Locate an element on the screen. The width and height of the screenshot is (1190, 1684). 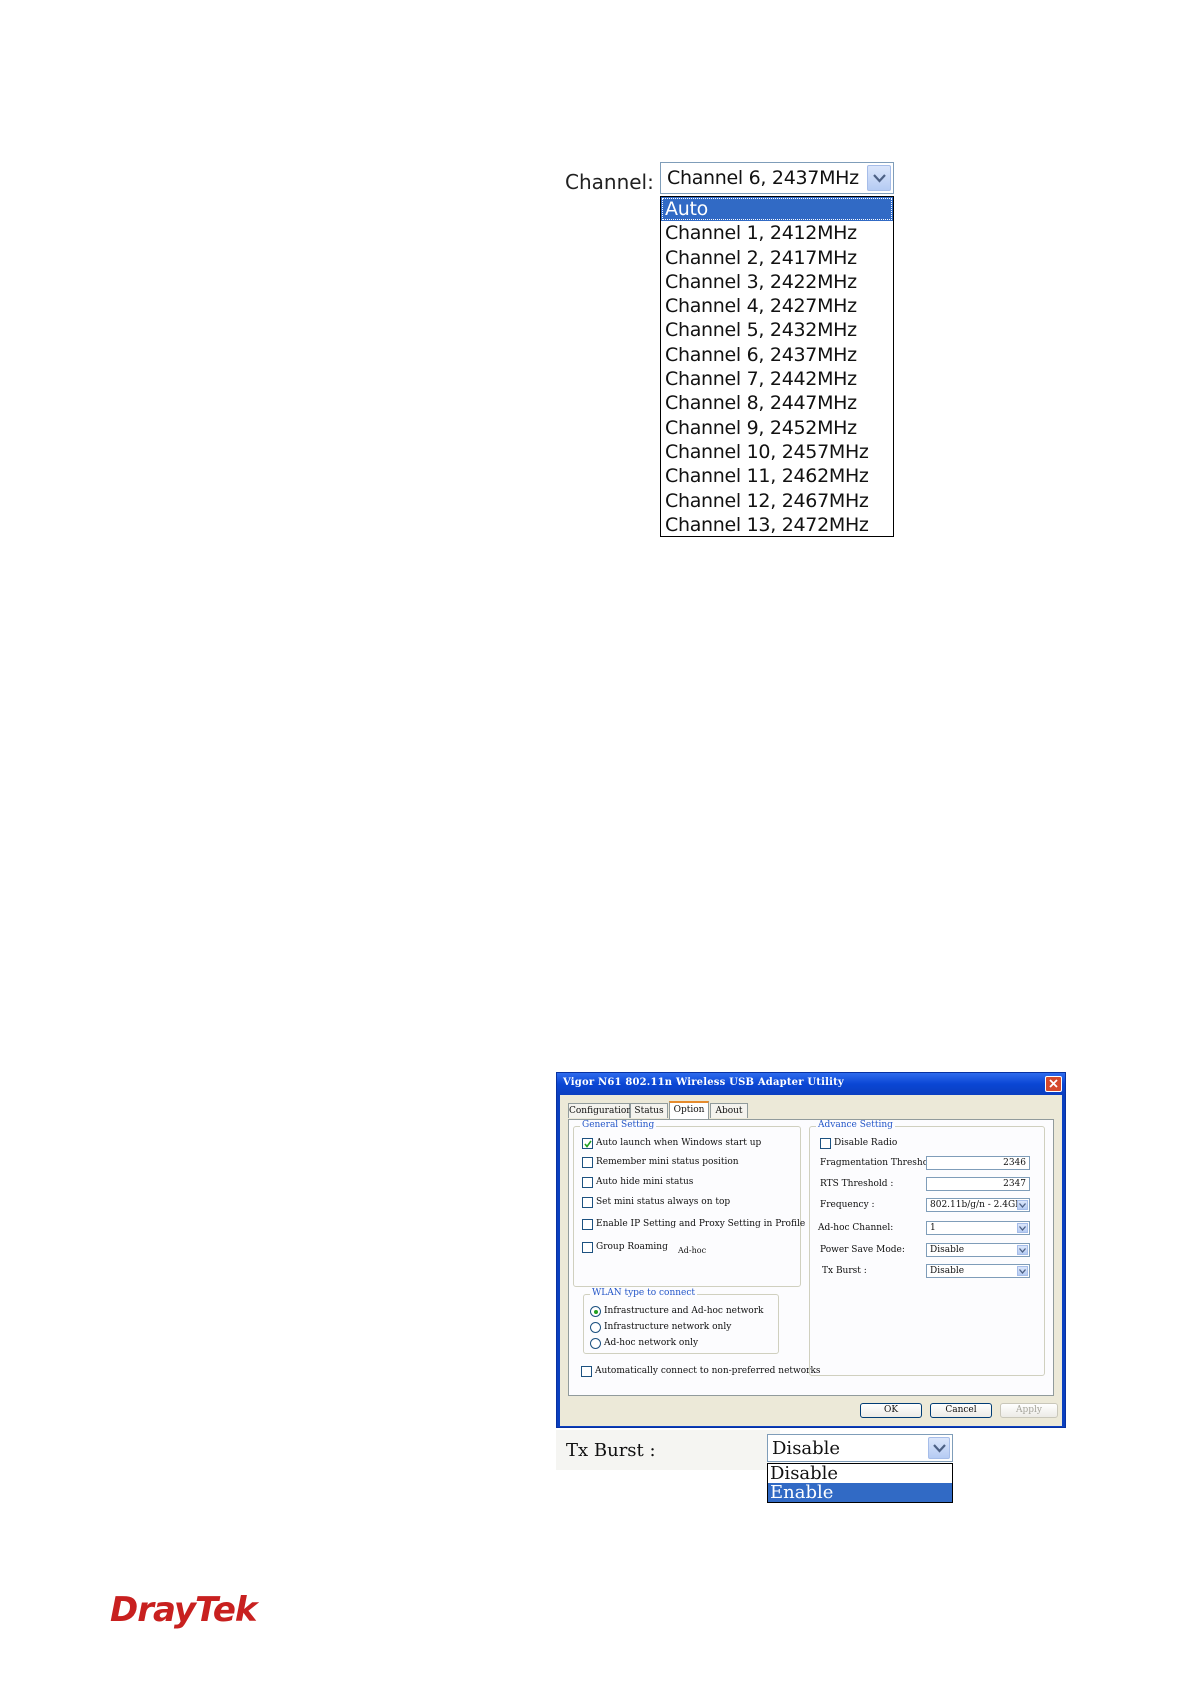
channel-option: Channel 6, 2437MHz is located at coordinates (777, 355).